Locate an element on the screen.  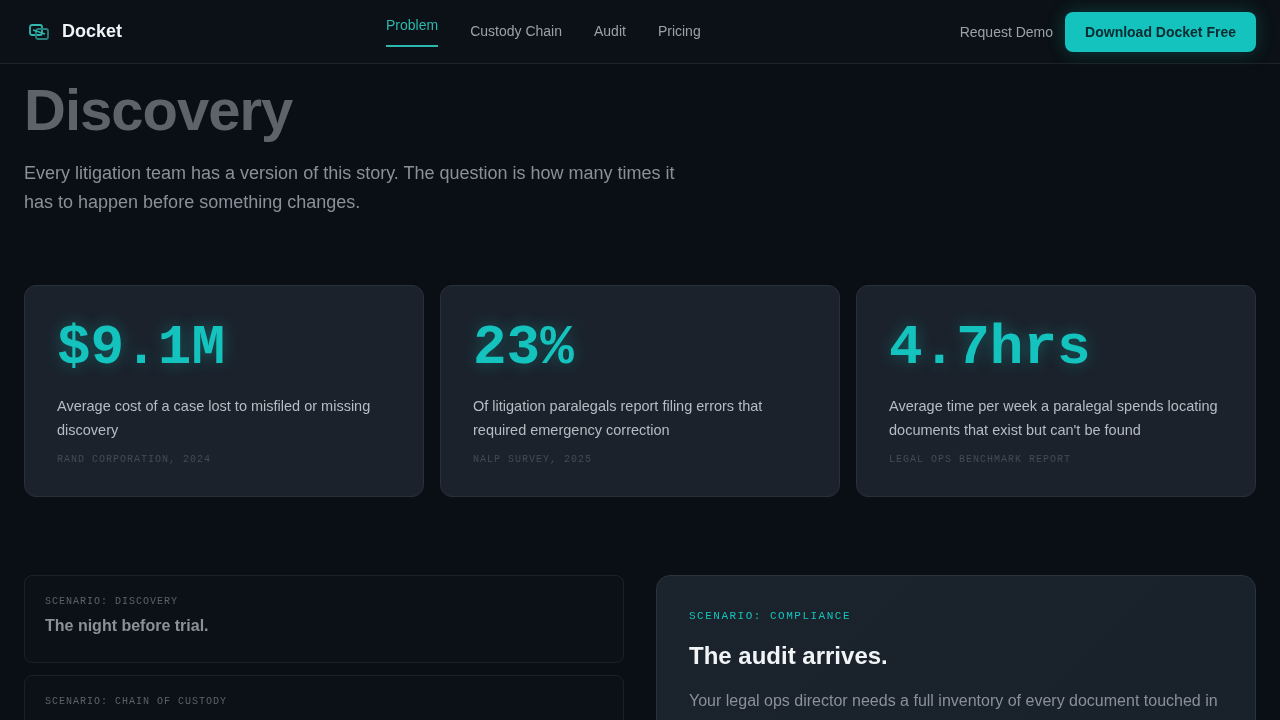
download-button: Download Docket Free is located at coordinates (1160, 31).